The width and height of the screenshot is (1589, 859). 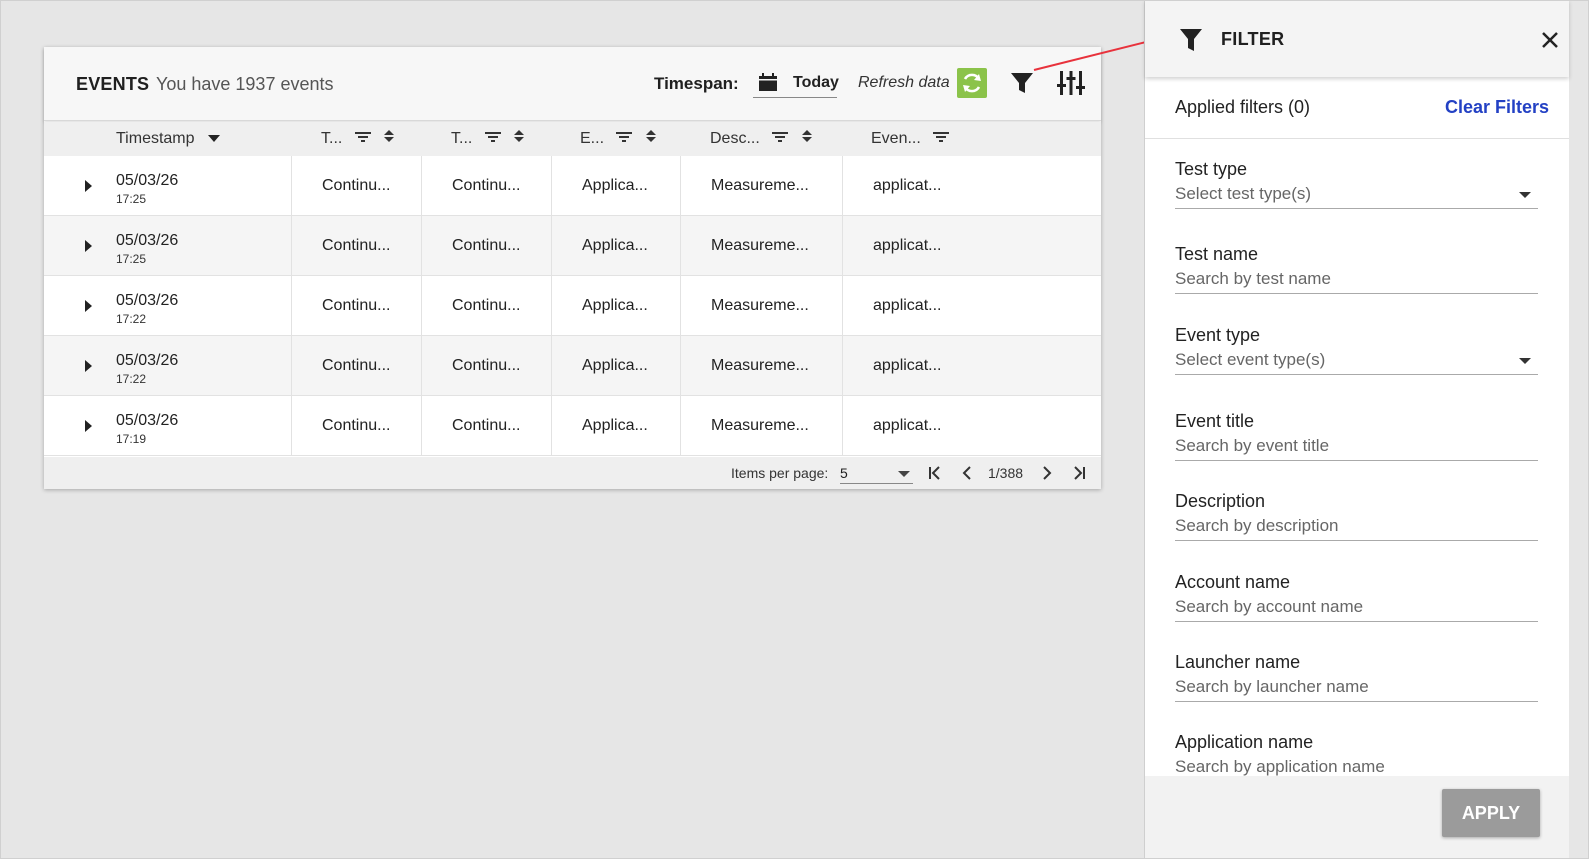 What do you see at coordinates (131, 439) in the screenshot?
I see `row-time: 17:19` at bounding box center [131, 439].